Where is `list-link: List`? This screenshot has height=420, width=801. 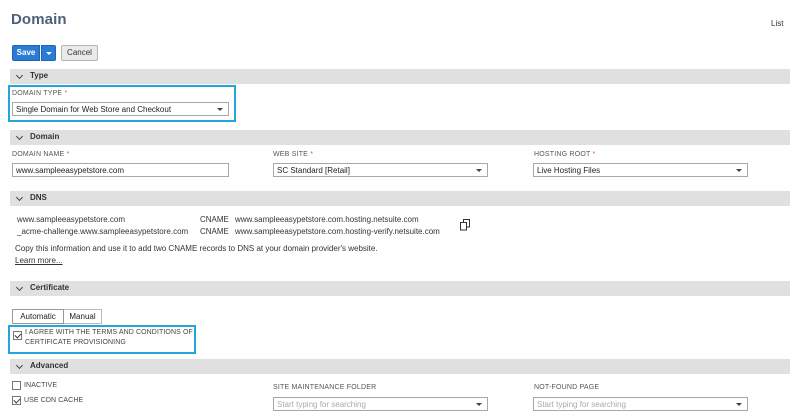
list-link: List is located at coordinates (777, 23).